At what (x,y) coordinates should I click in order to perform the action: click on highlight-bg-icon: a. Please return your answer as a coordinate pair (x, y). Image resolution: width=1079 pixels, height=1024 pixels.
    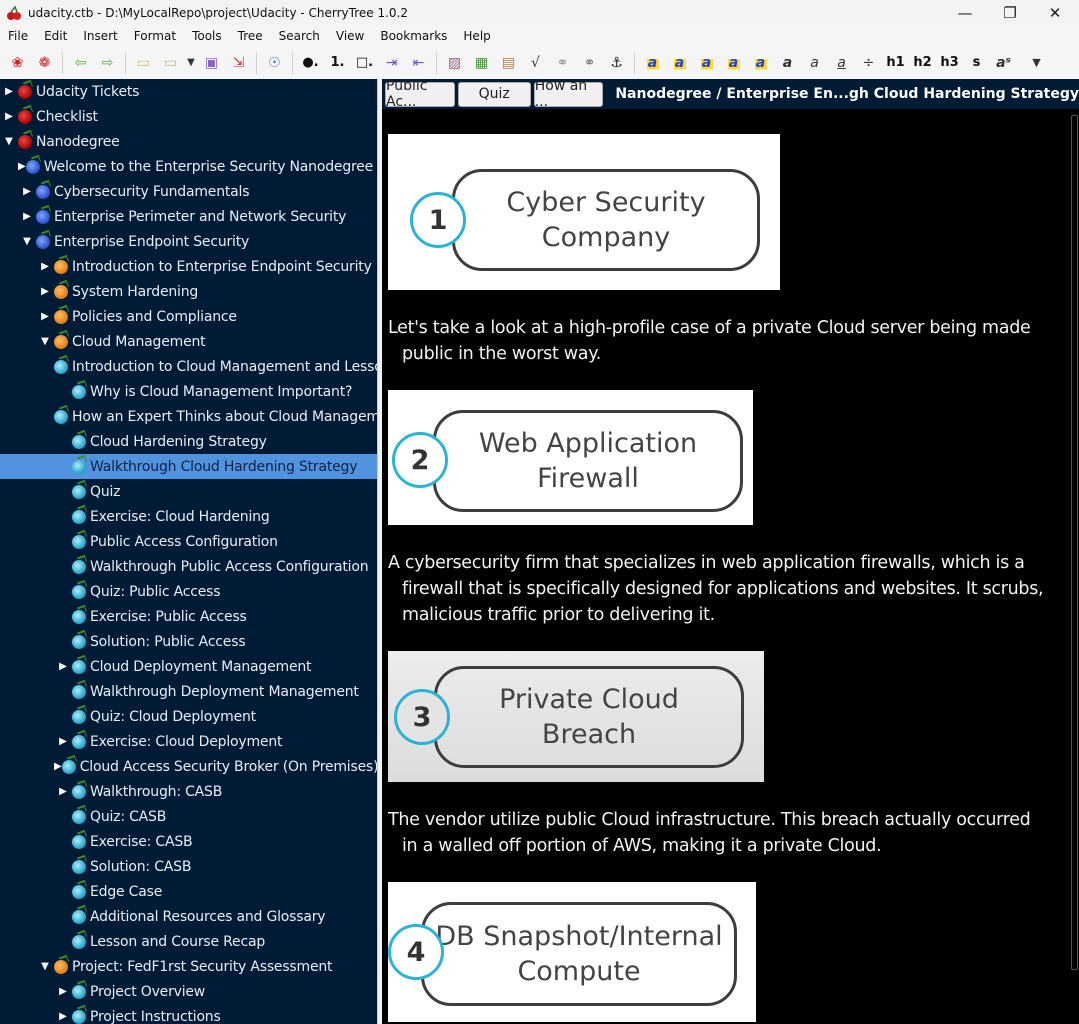
    Looking at the image, I should click on (760, 62).